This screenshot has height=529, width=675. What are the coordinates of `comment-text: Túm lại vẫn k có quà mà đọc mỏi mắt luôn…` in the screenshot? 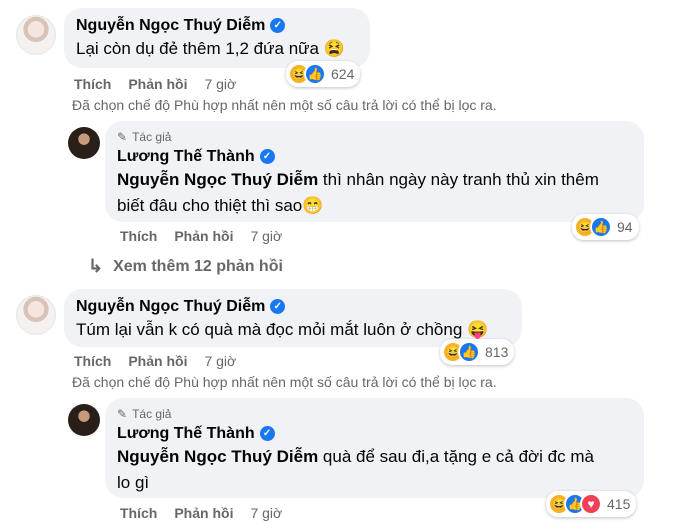 It's located at (282, 329).